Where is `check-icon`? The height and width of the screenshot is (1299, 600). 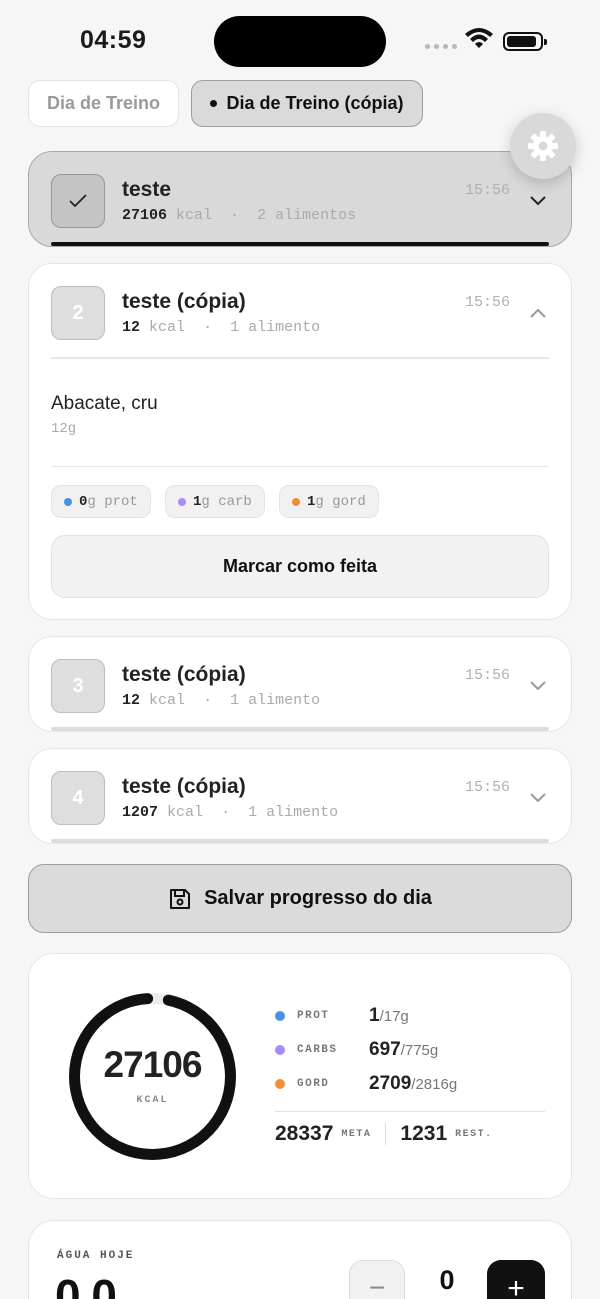
check-icon is located at coordinates (78, 201).